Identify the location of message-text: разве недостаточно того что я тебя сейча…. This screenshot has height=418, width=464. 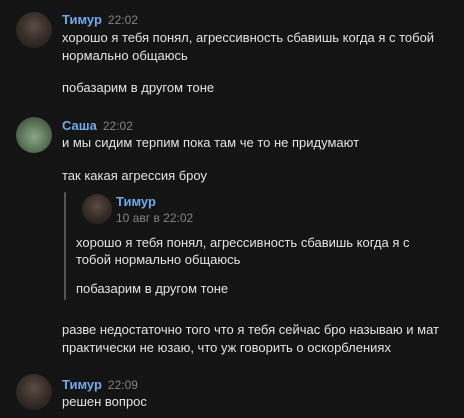
(250, 329).